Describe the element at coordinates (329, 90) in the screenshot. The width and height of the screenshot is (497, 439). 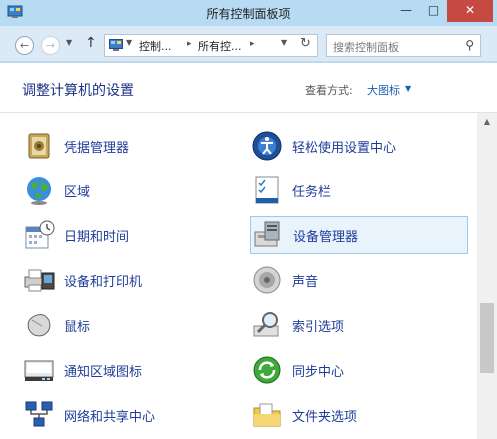
I see `view-by-label: 查看方式:` at that location.